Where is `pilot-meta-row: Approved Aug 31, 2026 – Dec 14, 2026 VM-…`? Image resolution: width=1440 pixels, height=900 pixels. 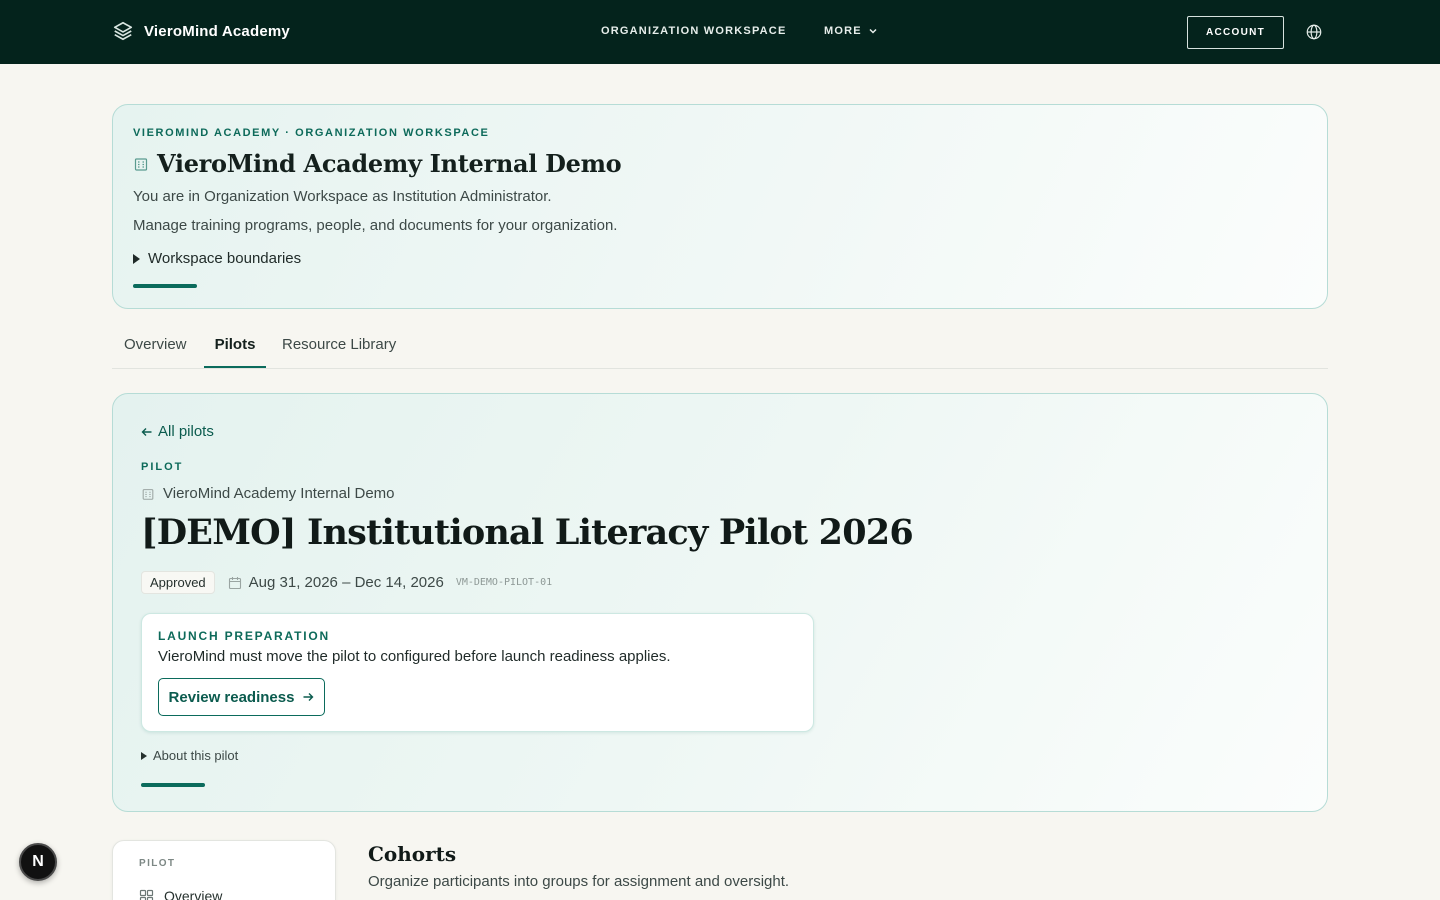 pilot-meta-row: Approved Aug 31, 2026 – Dec 14, 2026 VM-… is located at coordinates (346, 582).